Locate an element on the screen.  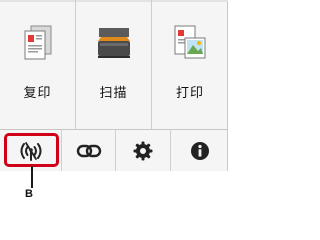
copy-icon is located at coordinates (38, 45).